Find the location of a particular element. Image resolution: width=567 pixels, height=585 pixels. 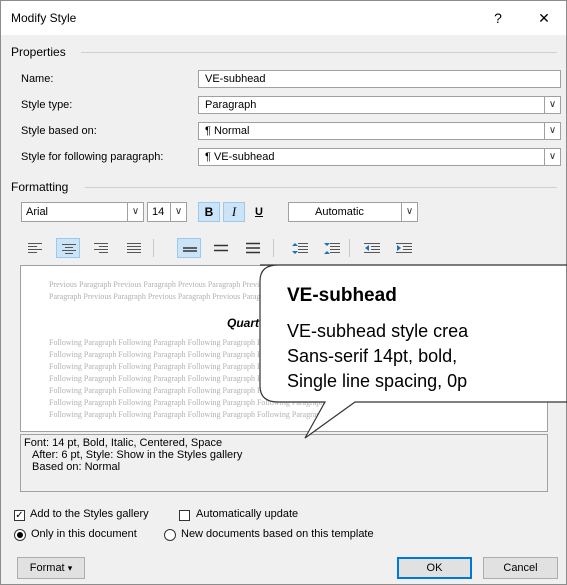

dropdown-arrow-icon: ▾ is located at coordinates (70, 568).